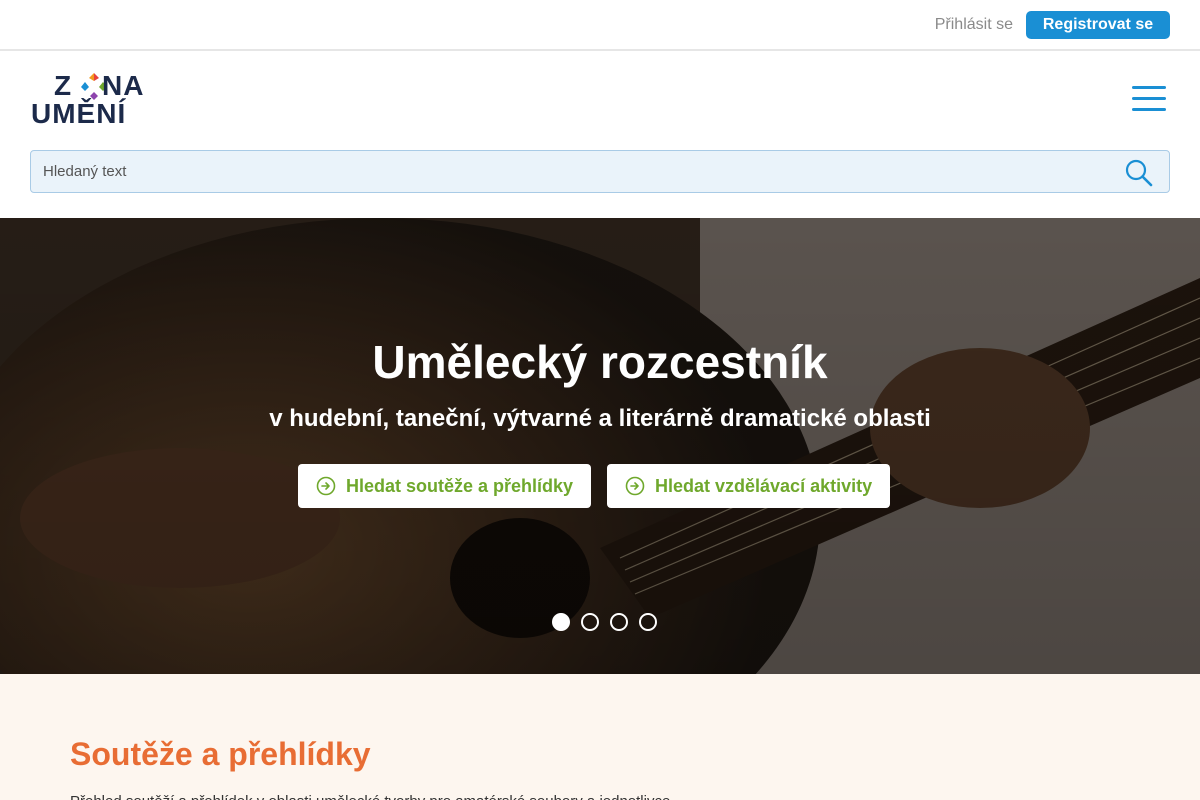 This screenshot has height=800, width=1200. I want to click on logo-text-top: Z NA, so click(99, 86).